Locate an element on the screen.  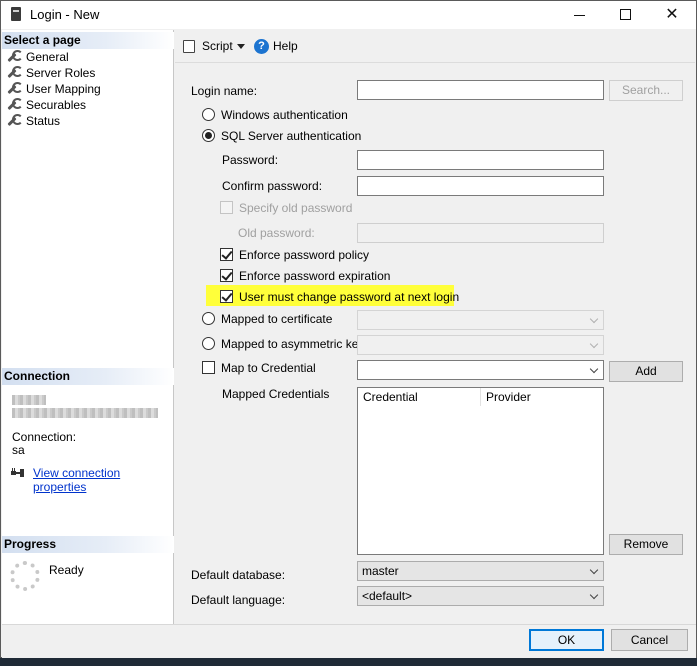
mapped-cert-radio is located at coordinates (208, 318).